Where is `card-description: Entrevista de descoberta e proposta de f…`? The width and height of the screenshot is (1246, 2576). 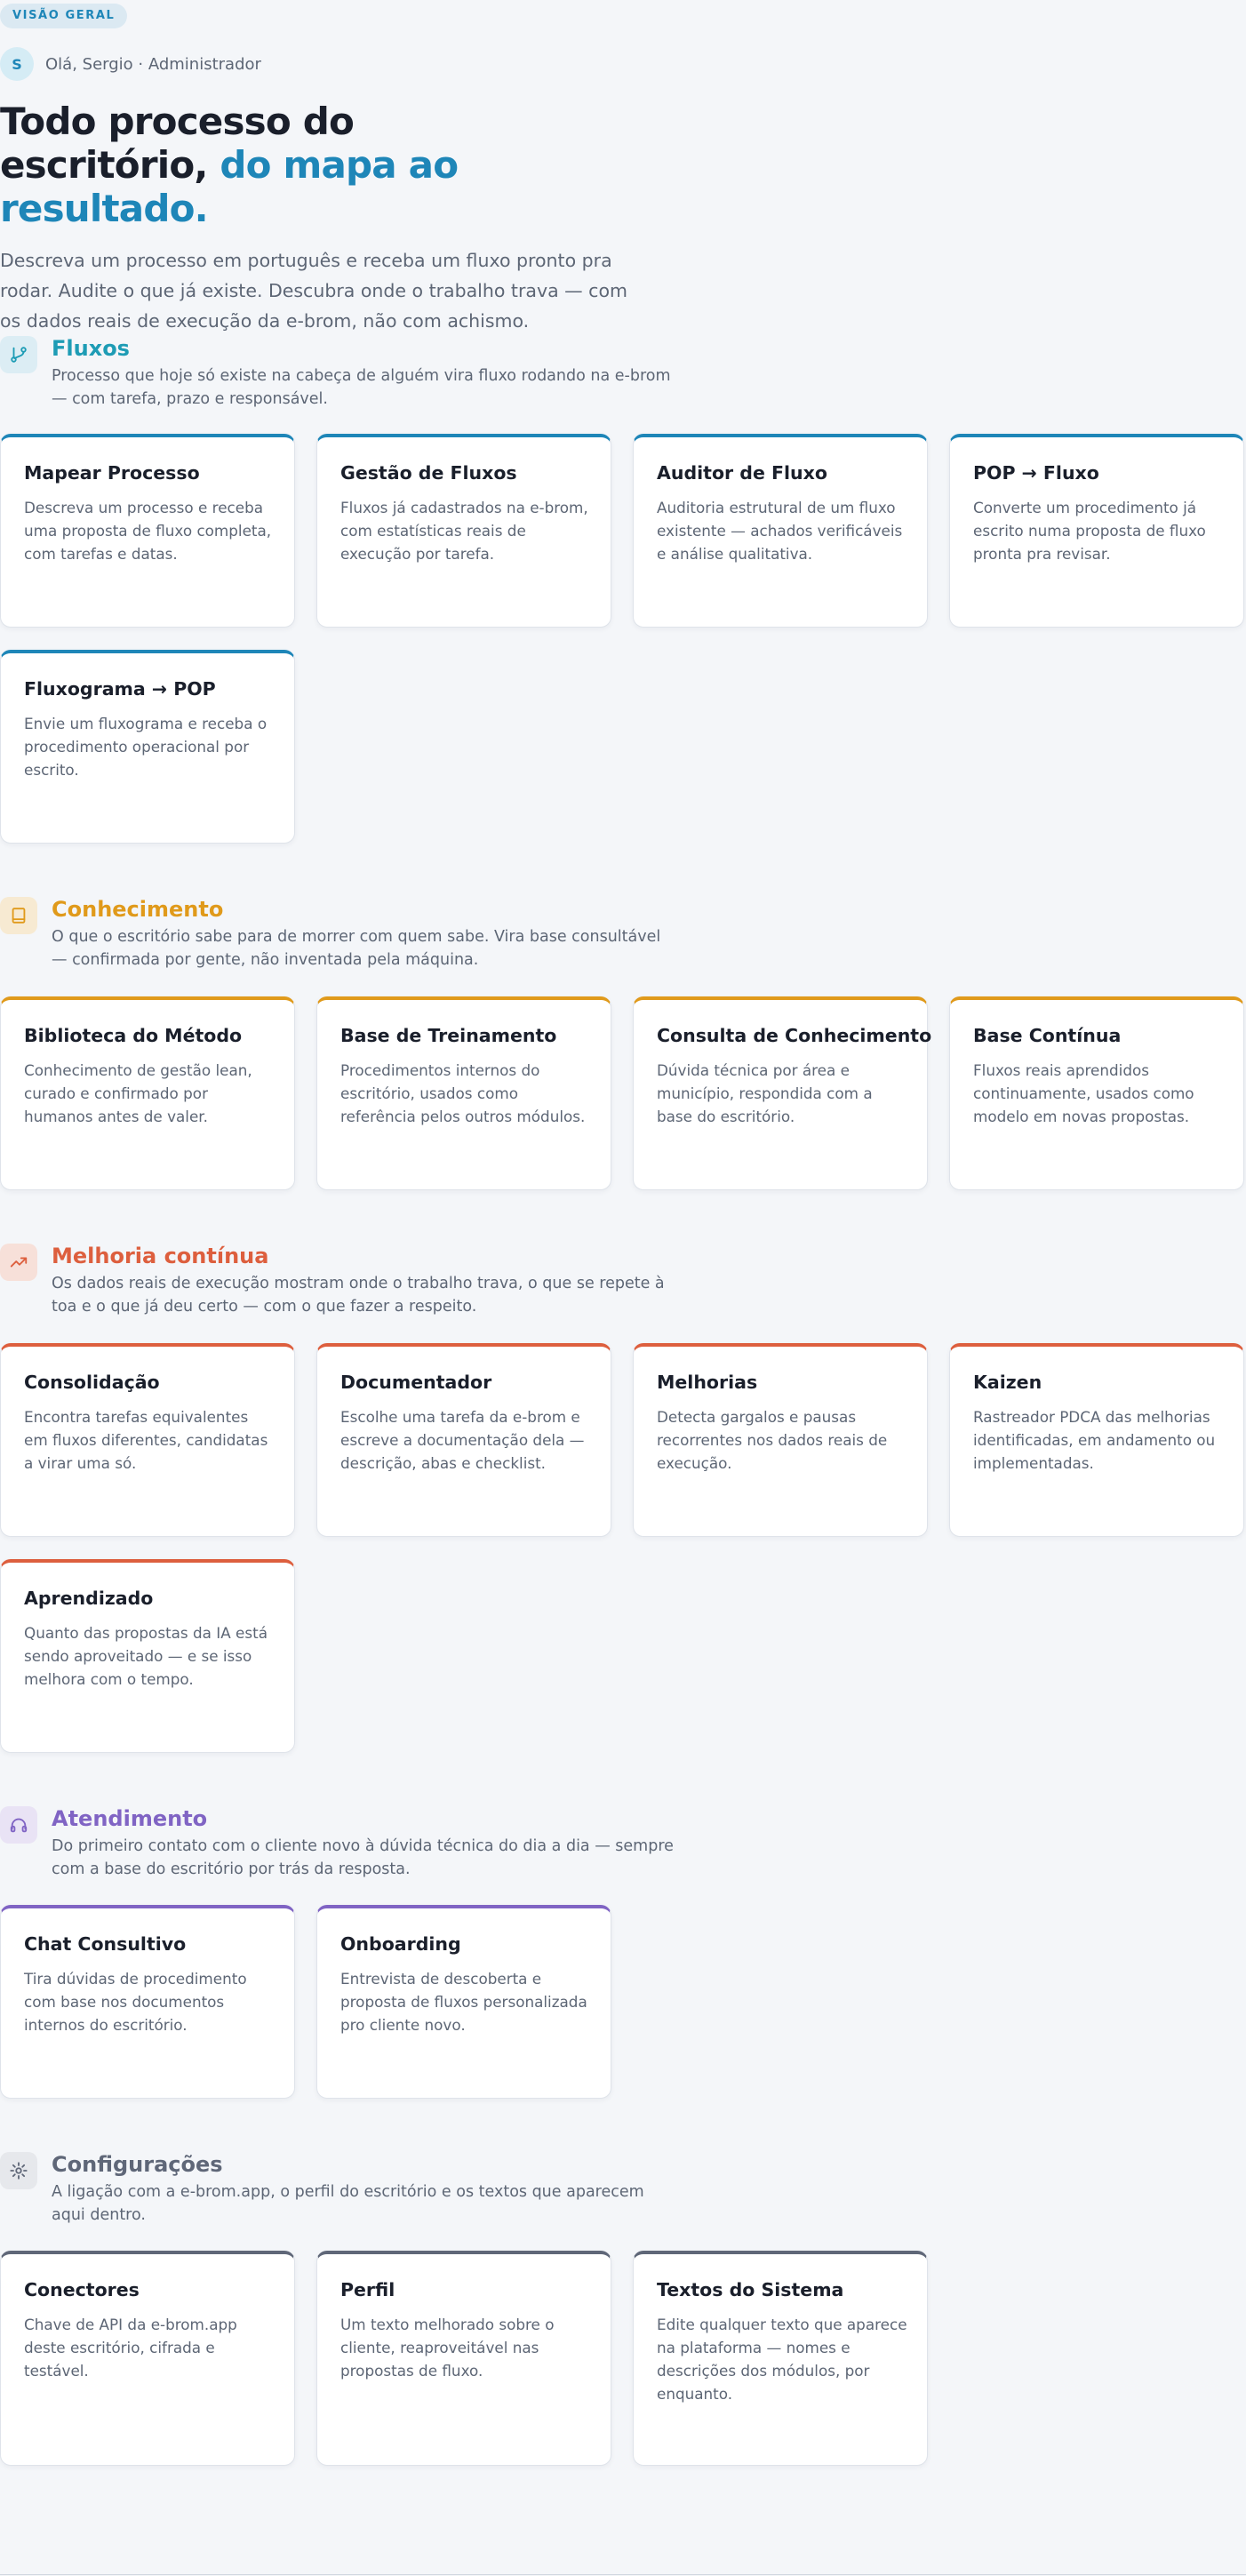 card-description: Entrevista de descoberta e proposta de f… is located at coordinates (463, 2002).